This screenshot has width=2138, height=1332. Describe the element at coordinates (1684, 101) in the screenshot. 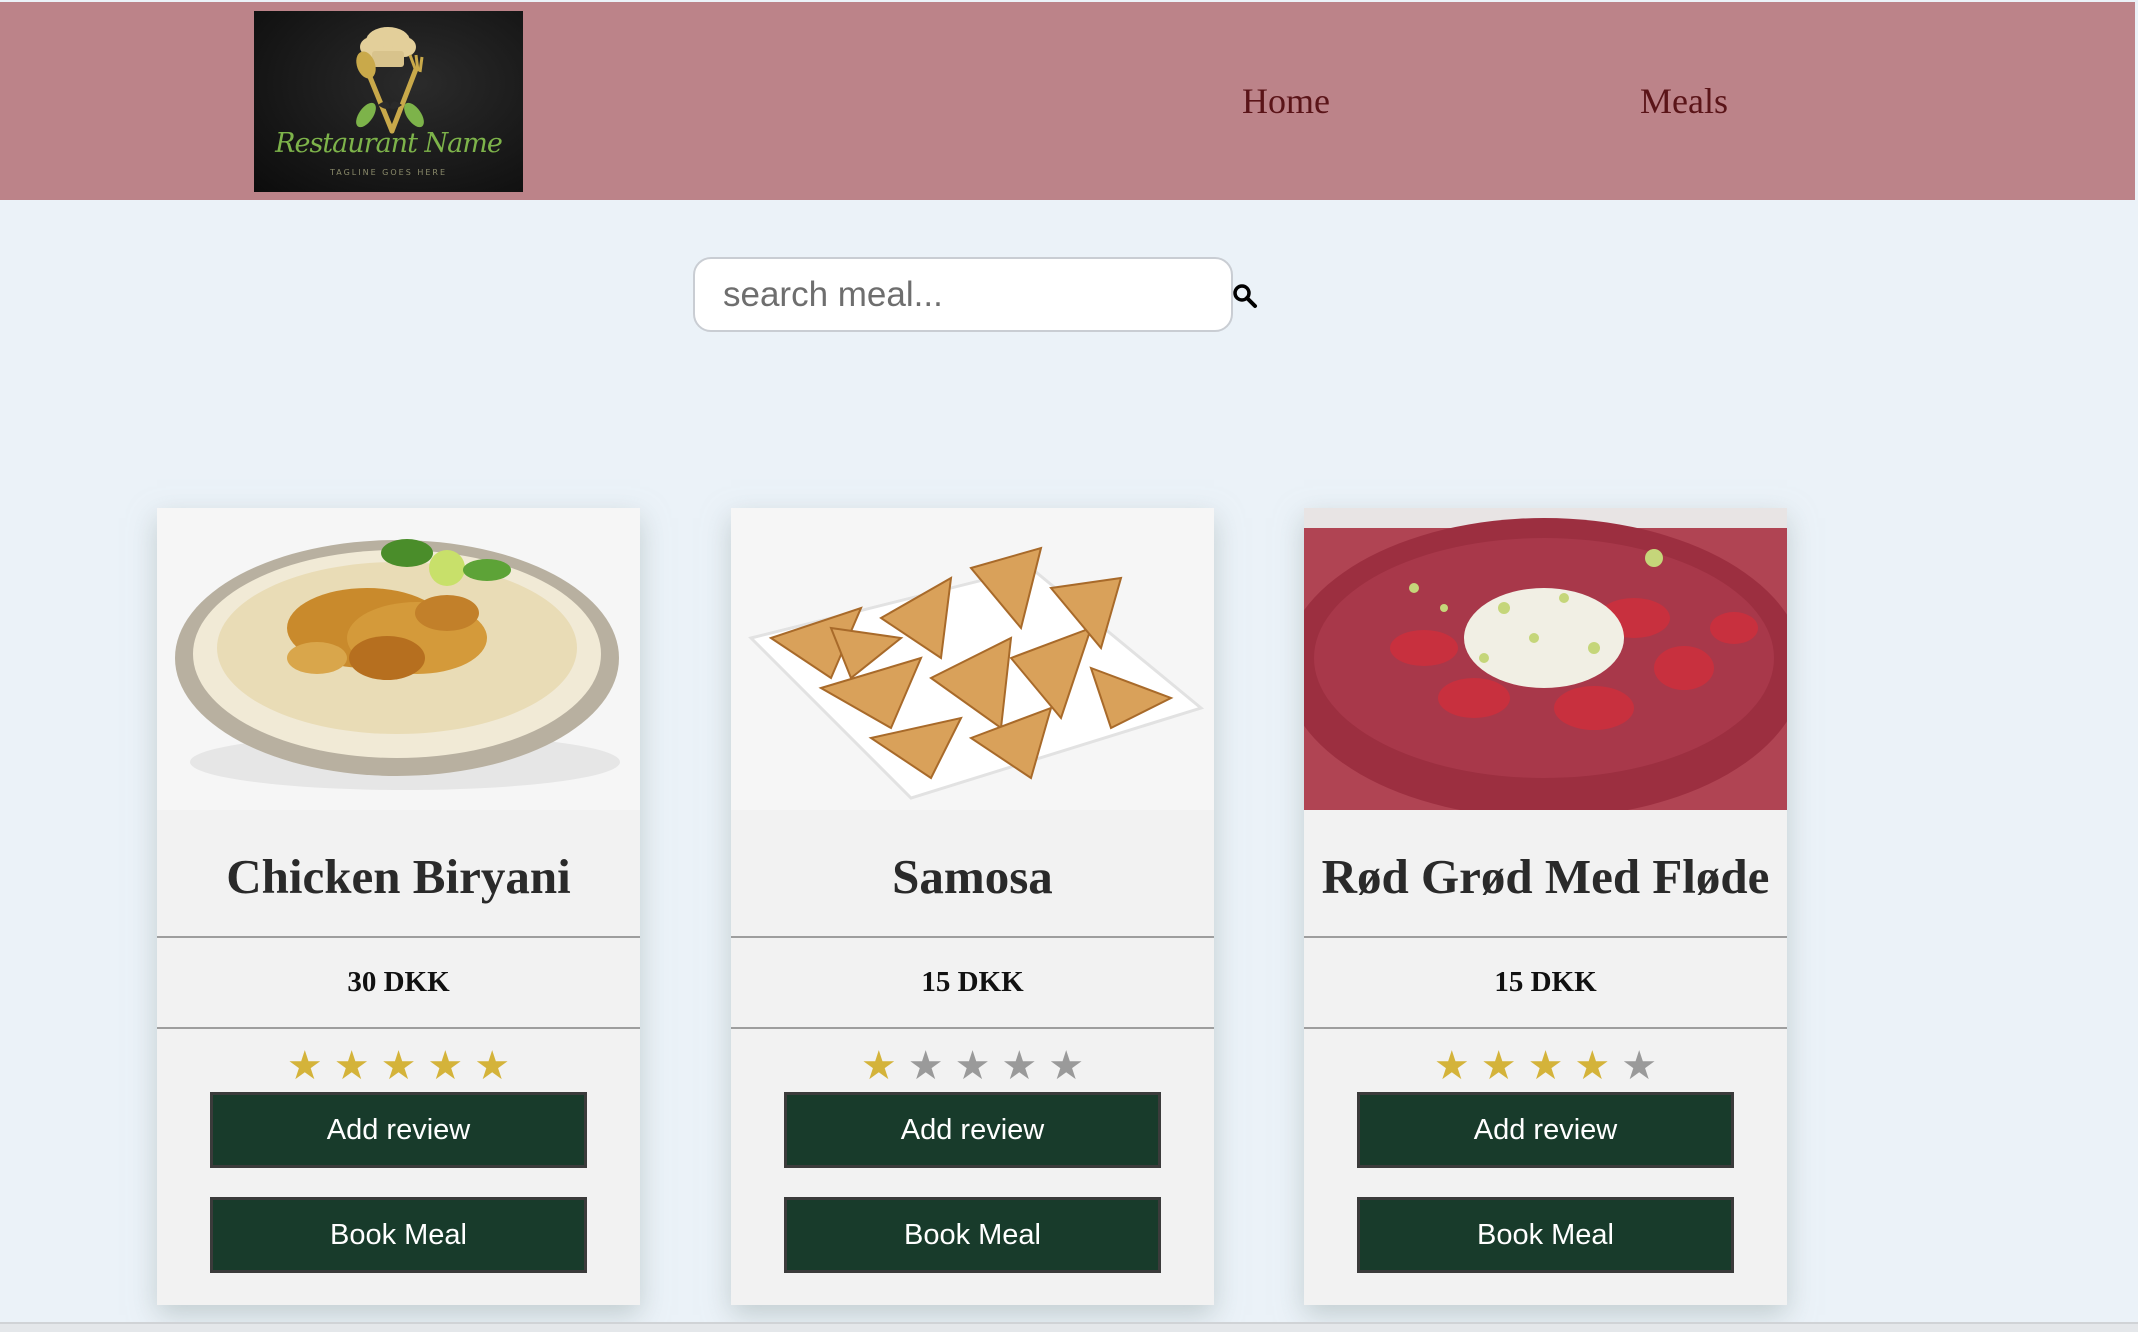

I see `nav-link-meals: Meals` at that location.